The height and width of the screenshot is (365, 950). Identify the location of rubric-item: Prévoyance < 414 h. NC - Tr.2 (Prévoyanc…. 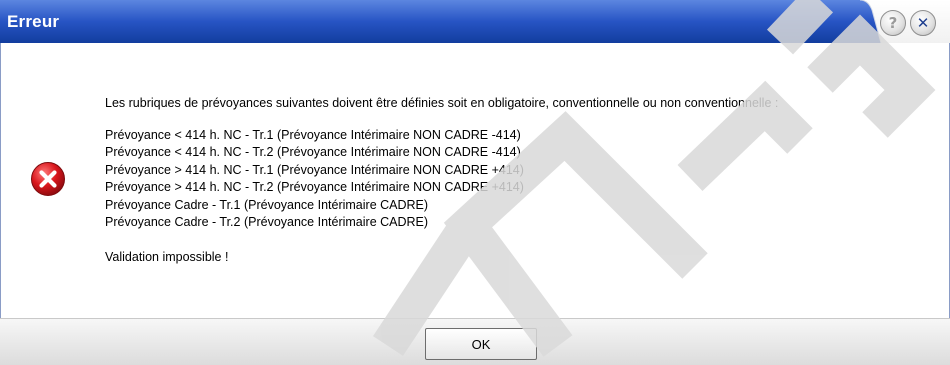
(313, 152).